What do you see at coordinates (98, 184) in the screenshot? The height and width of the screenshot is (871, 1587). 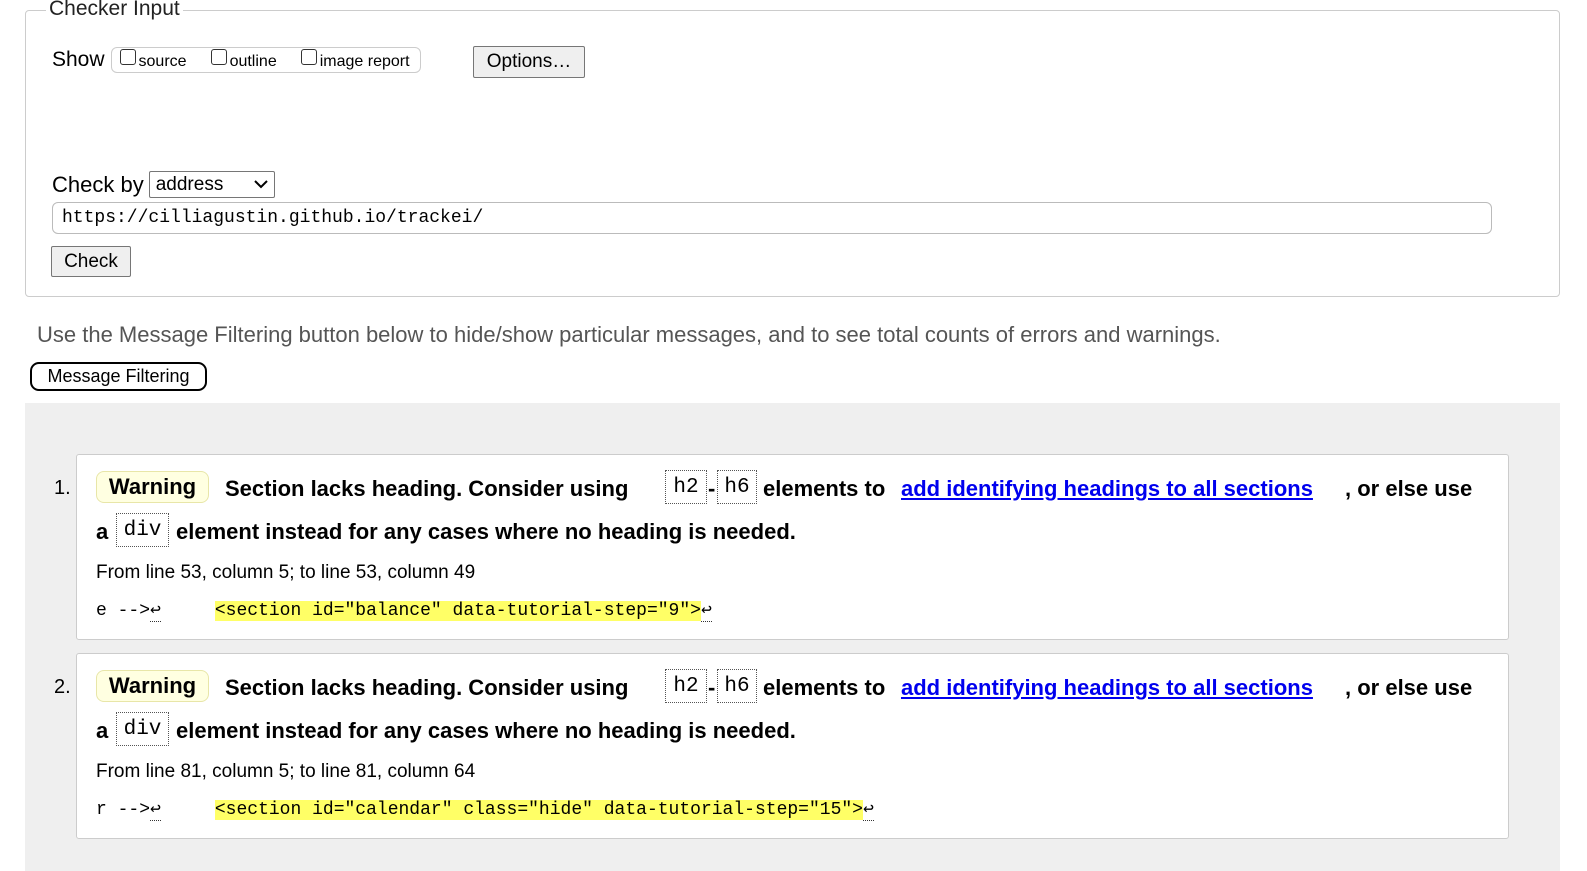 I see `check-by-label: Check by` at bounding box center [98, 184].